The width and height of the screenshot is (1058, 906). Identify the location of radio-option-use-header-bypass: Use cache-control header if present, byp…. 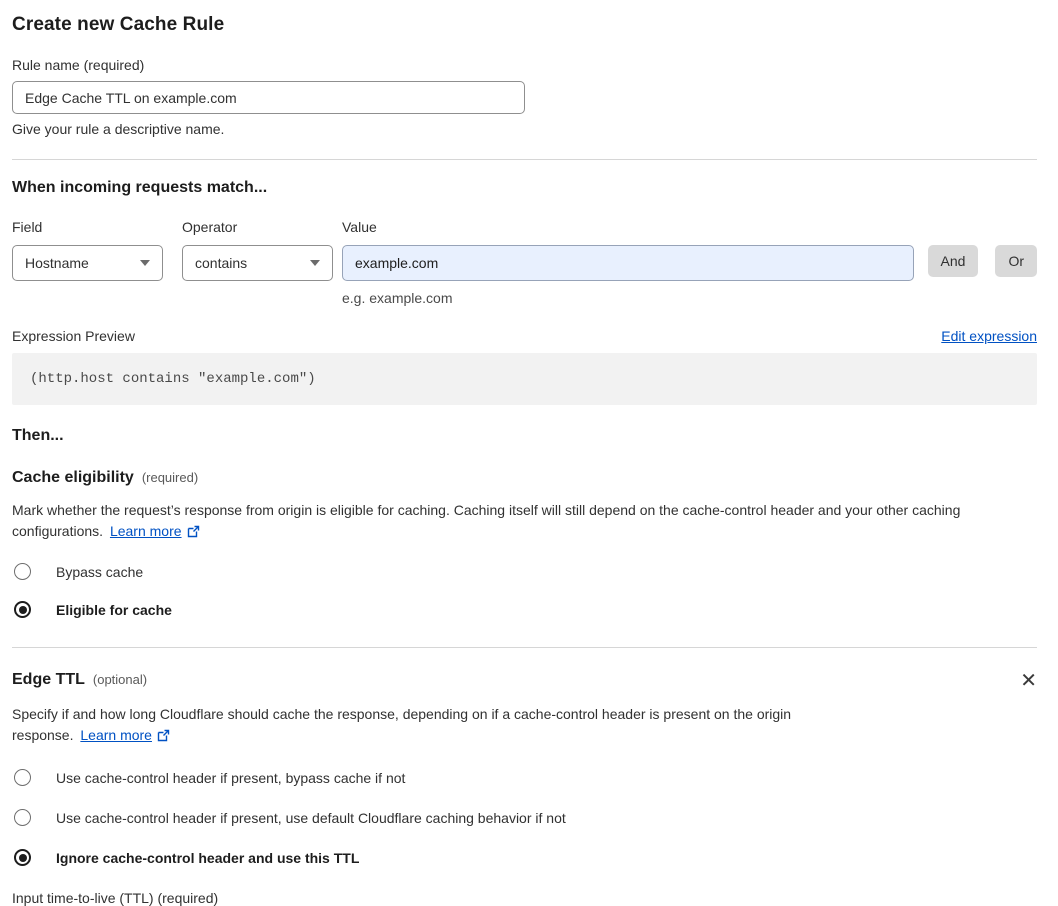
(524, 777).